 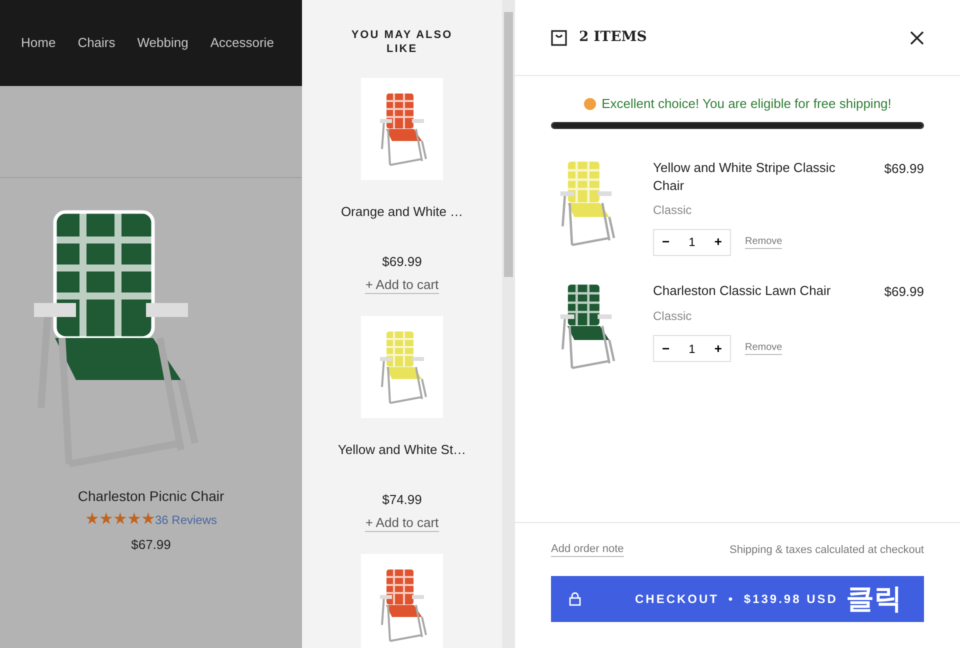 I want to click on item-name: Yellow and White Stripe Classic Chair, so click(x=744, y=176).